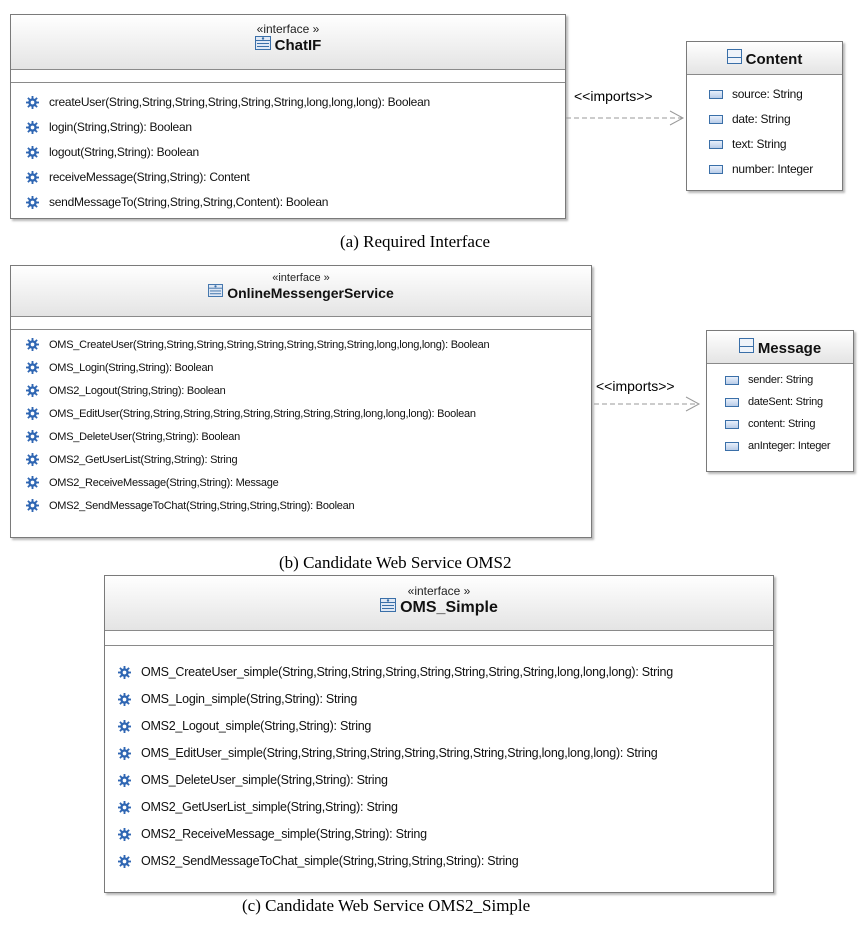 The image size is (867, 925). What do you see at coordinates (124, 152) in the screenshot?
I see `operation-signature: logout(String,String): Boolean` at bounding box center [124, 152].